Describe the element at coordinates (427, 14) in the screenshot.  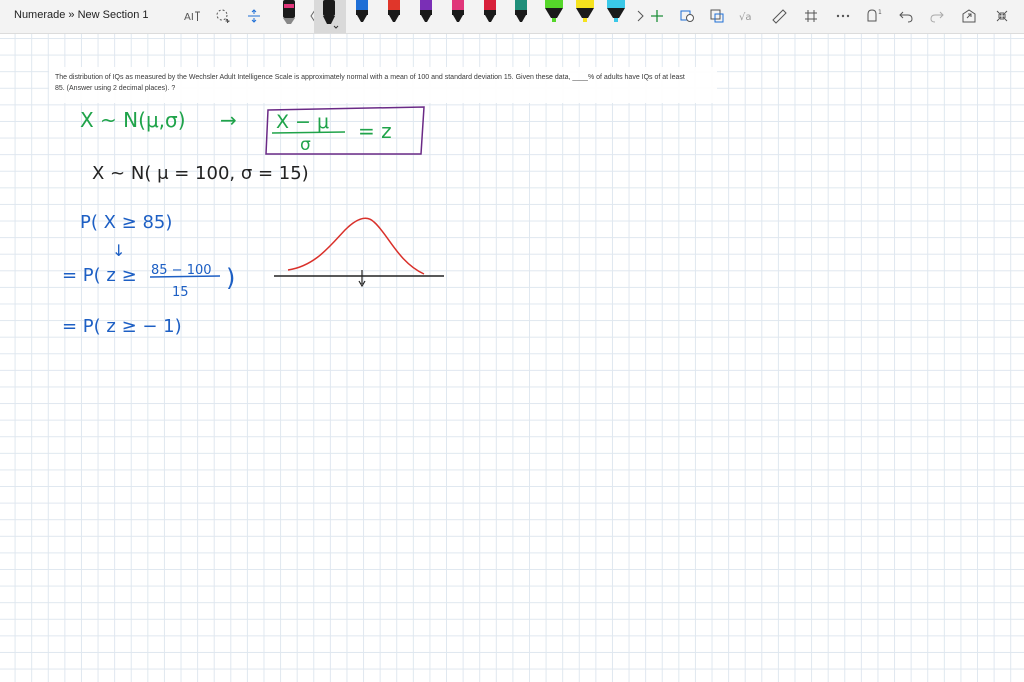
I see `pen-orange` at that location.